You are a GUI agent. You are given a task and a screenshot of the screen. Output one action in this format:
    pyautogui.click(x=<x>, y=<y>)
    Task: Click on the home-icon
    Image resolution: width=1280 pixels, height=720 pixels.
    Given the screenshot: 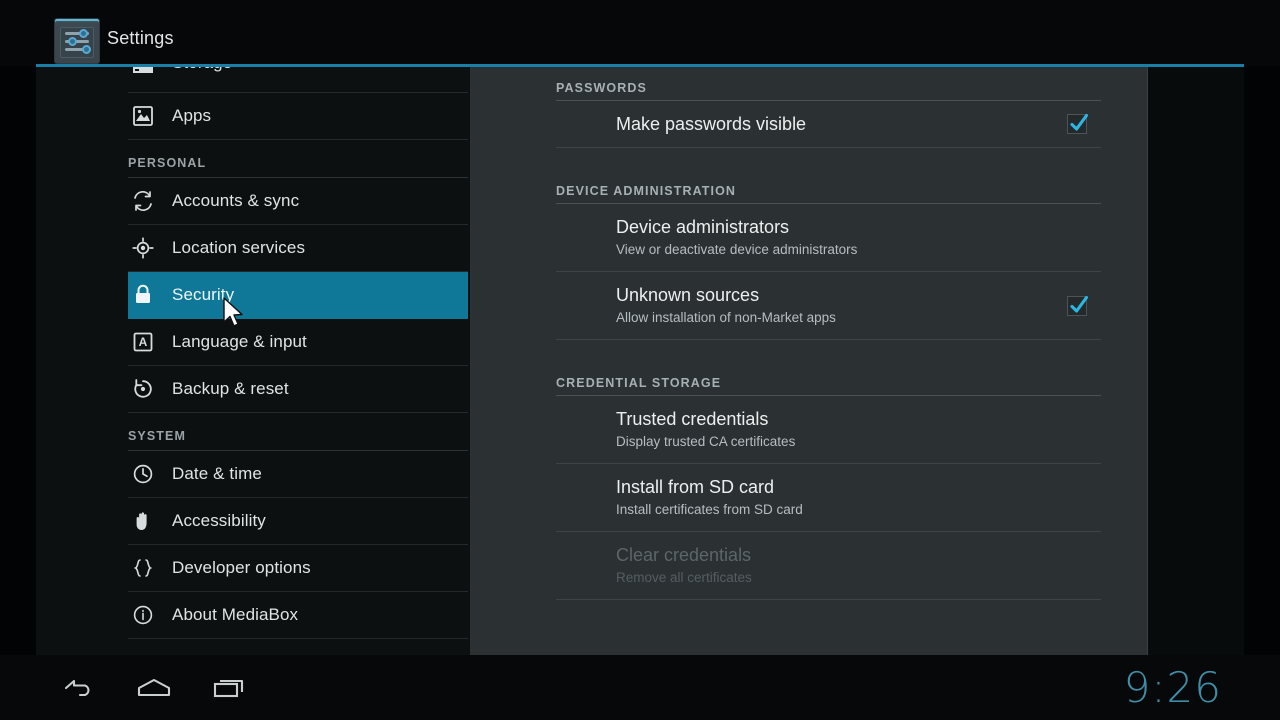 What is the action you would take?
    pyautogui.click(x=154, y=688)
    